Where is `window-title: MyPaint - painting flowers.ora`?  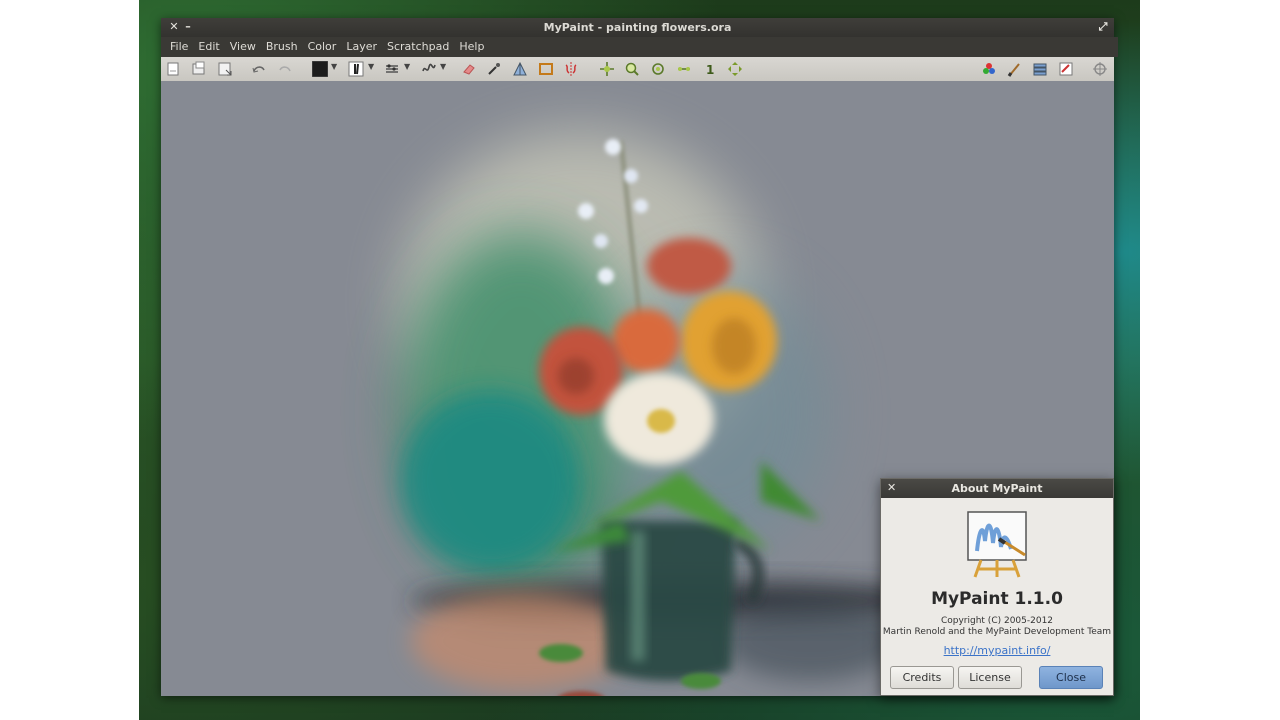
window-title: MyPaint - painting flowers.ora is located at coordinates (637, 27).